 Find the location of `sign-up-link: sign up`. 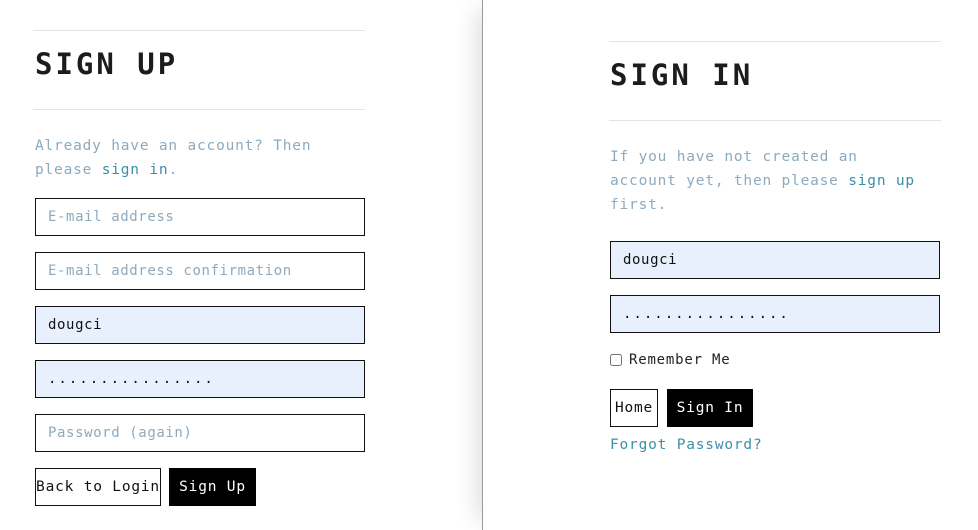

sign-up-link: sign up is located at coordinates (881, 181).